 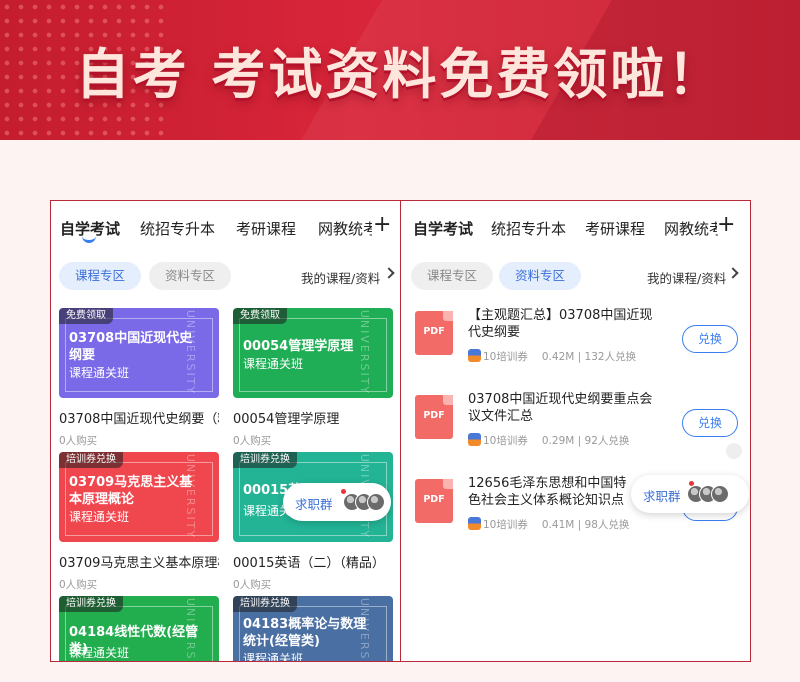 I want to click on course-cover: 免费领取 00054管理学原理 课程通关班 UNIVERSITY, so click(x=313, y=353).